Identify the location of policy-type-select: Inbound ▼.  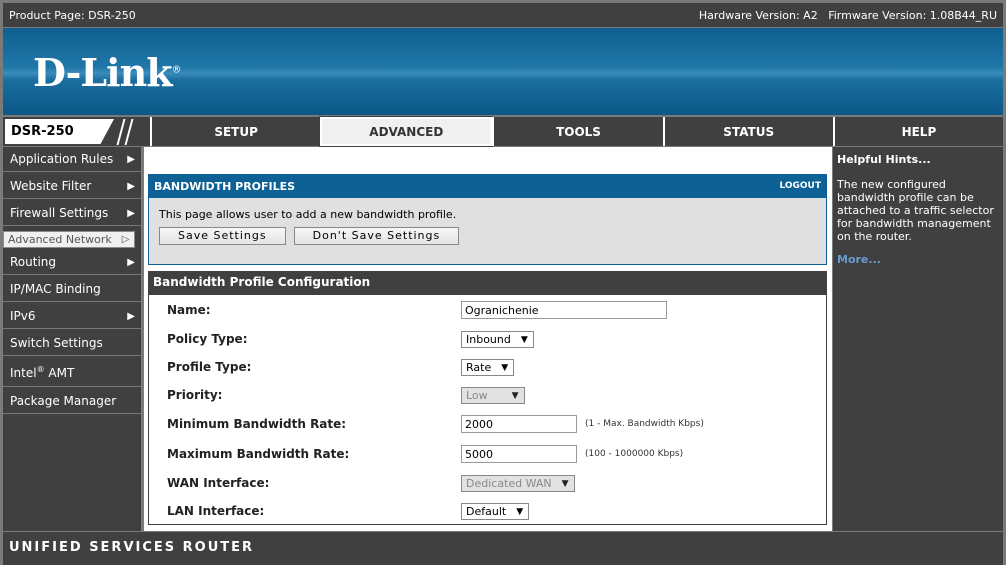
(497, 339).